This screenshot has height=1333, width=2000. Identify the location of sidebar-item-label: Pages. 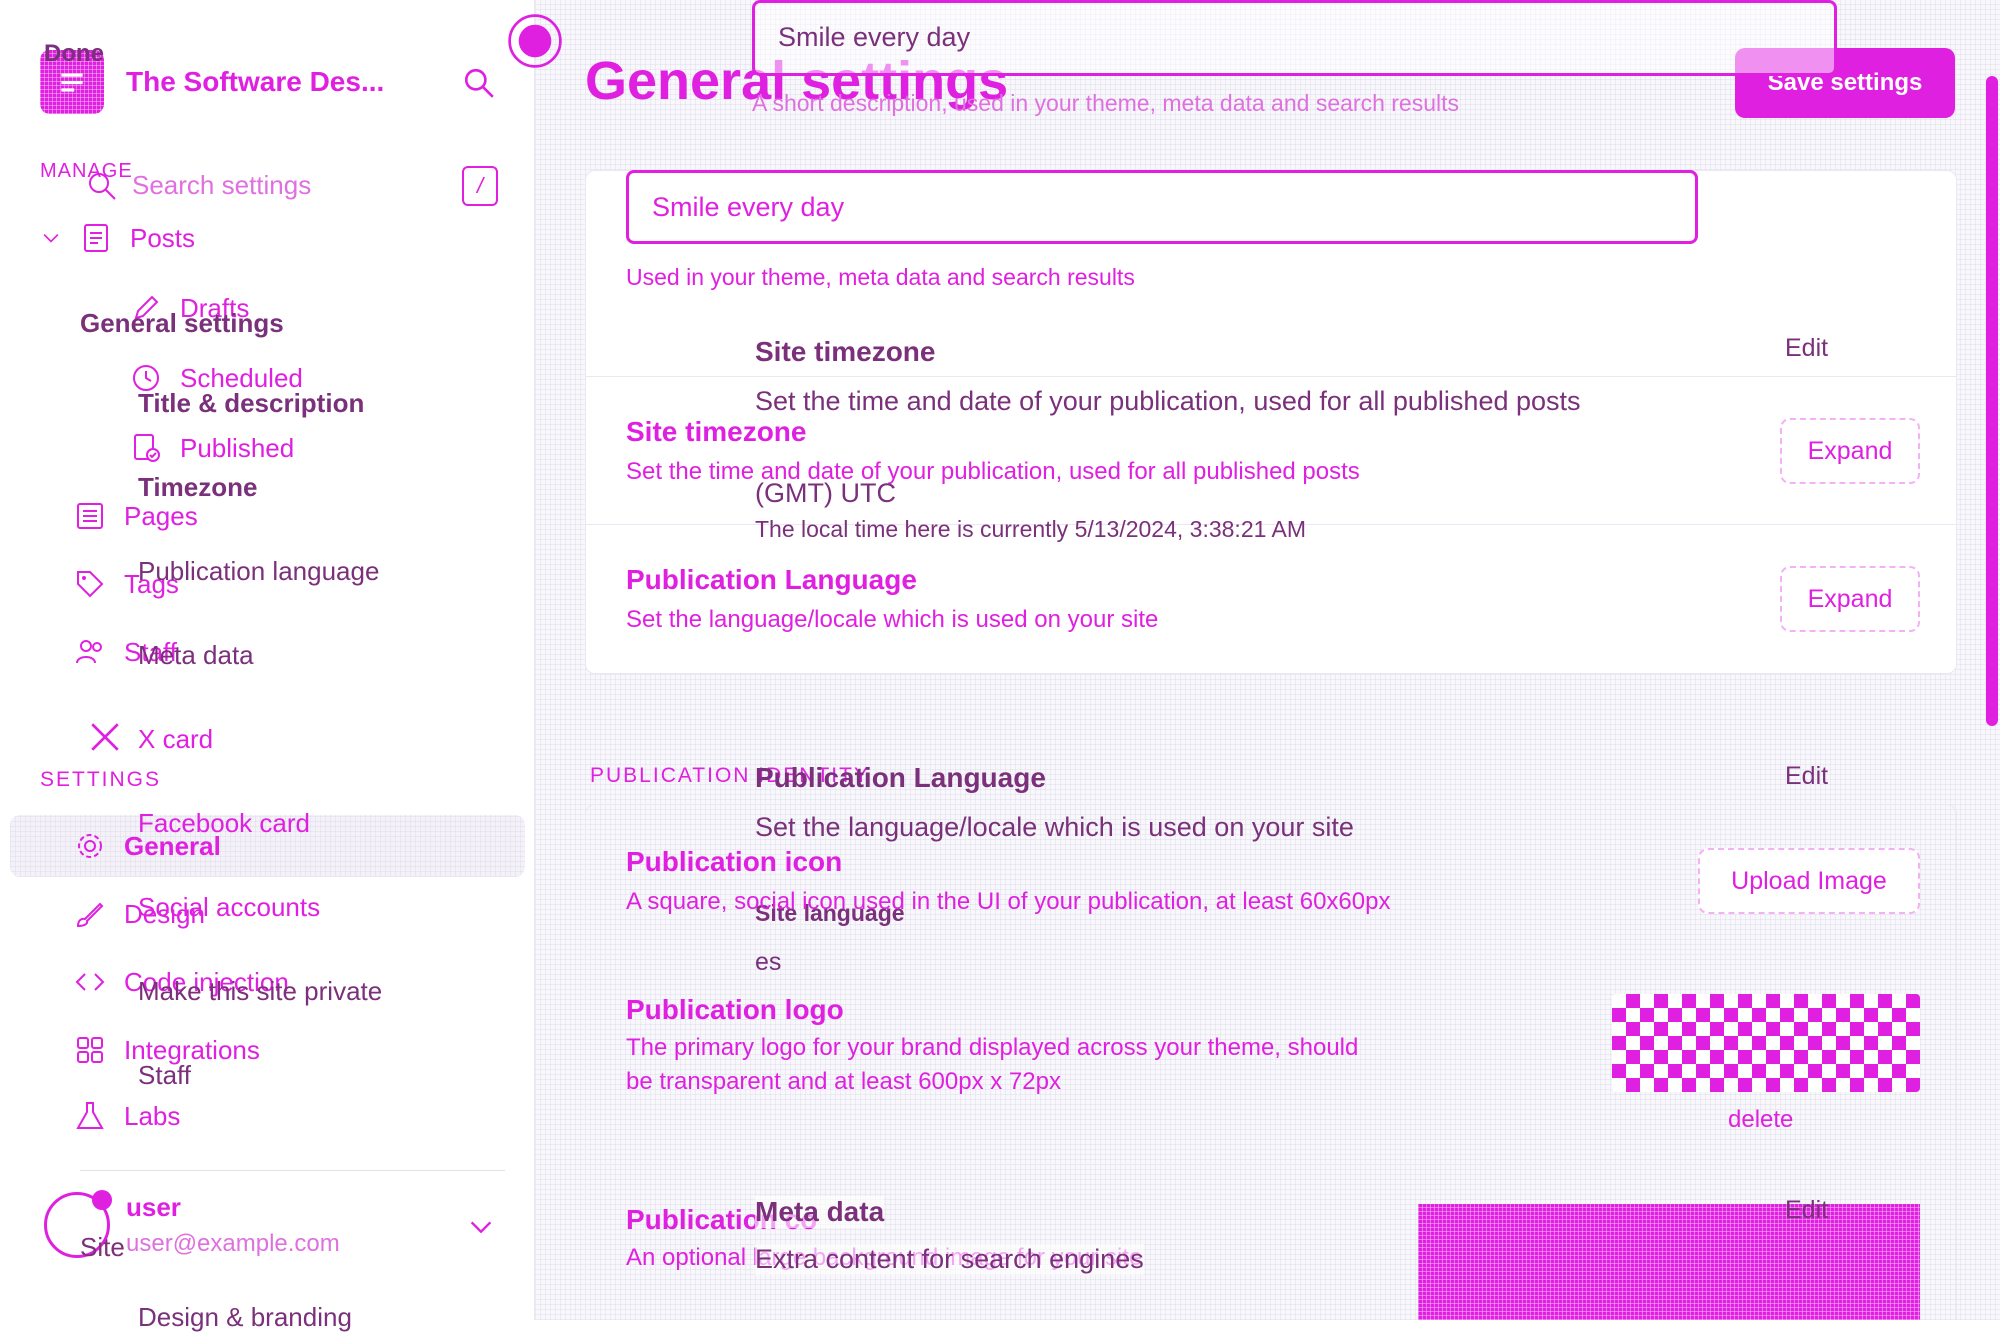
(161, 515).